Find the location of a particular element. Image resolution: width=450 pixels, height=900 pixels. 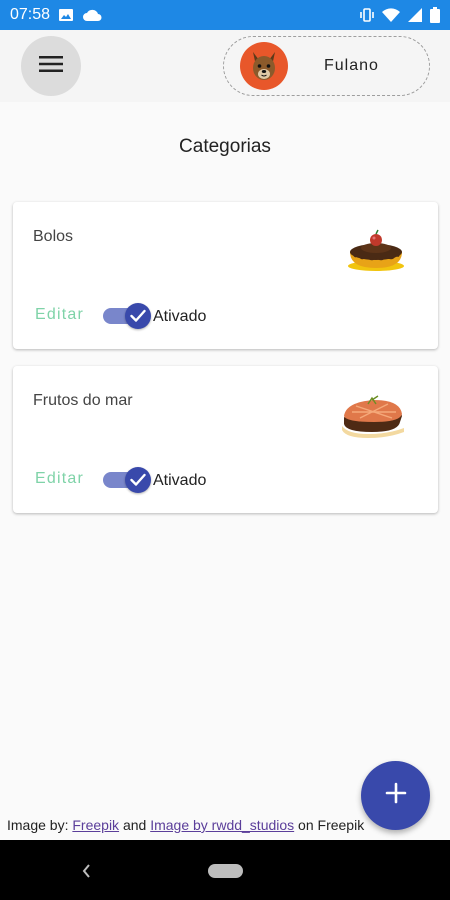

dog-avatar-icon is located at coordinates (264, 66).